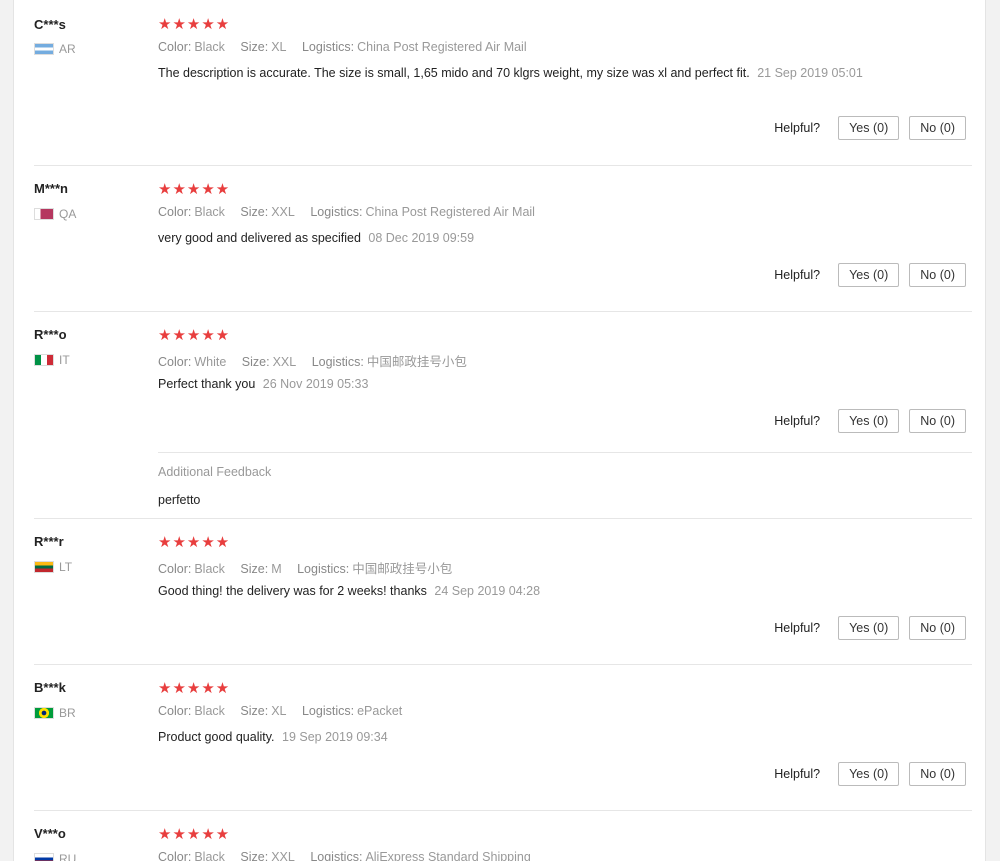  What do you see at coordinates (335, 737) in the screenshot?
I see `review-date: 19 Sep 2019 09:34` at bounding box center [335, 737].